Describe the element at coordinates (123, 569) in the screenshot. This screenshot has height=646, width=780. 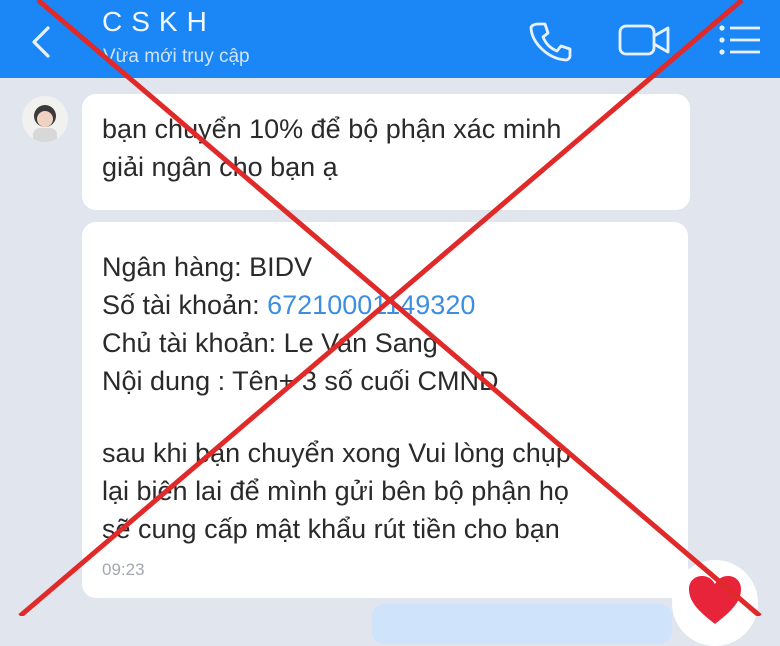
I see `message-timestamp: 09:23` at that location.